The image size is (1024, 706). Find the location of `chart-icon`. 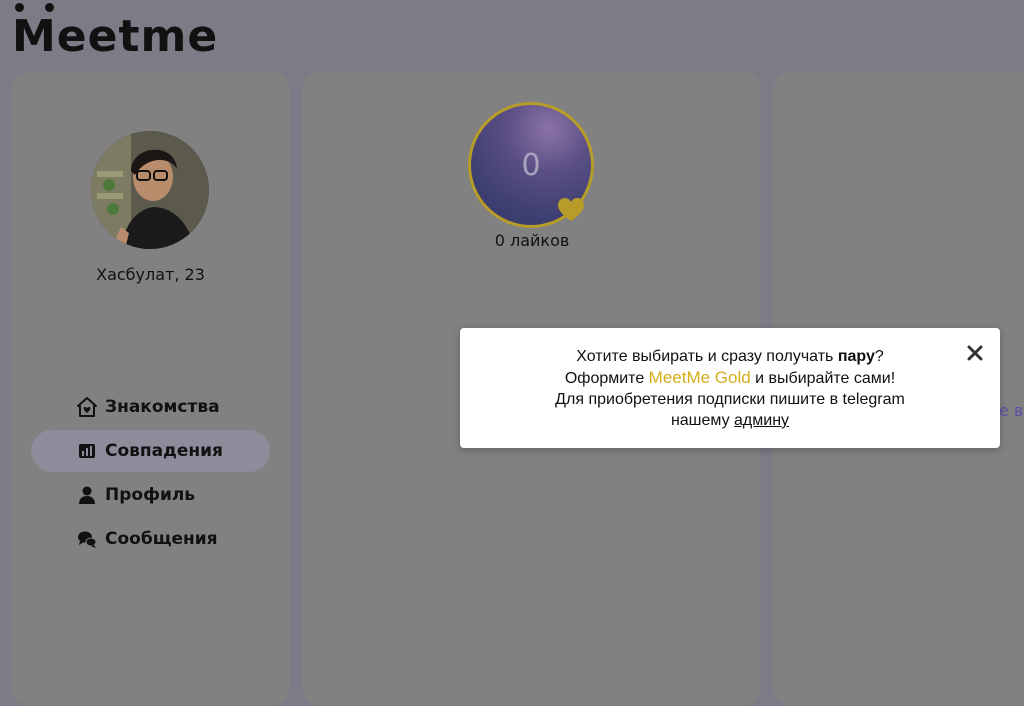

chart-icon is located at coordinates (87, 451).